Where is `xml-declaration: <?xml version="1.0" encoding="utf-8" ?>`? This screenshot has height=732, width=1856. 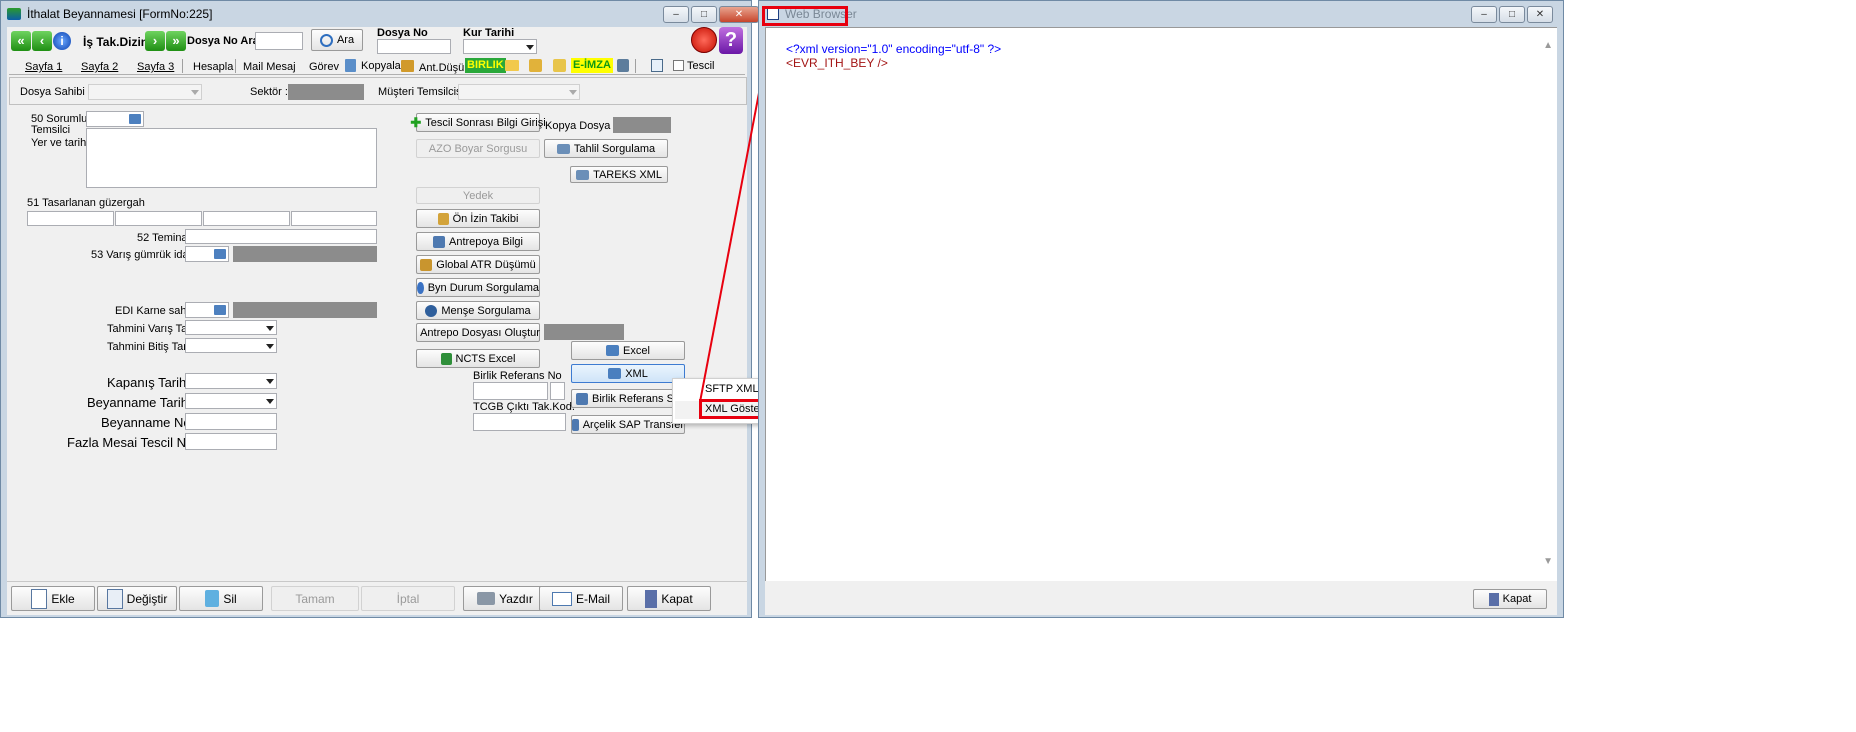
xml-declaration: <?xml version="1.0" encoding="utf-8" ?> is located at coordinates (894, 49).